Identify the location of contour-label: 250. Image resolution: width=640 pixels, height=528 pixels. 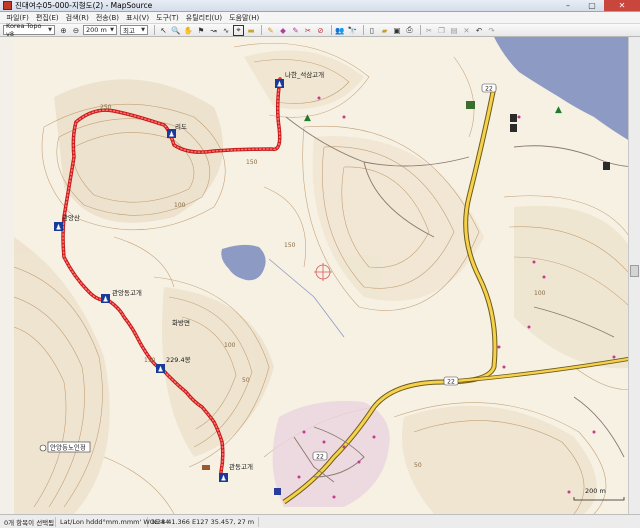
(106, 107).